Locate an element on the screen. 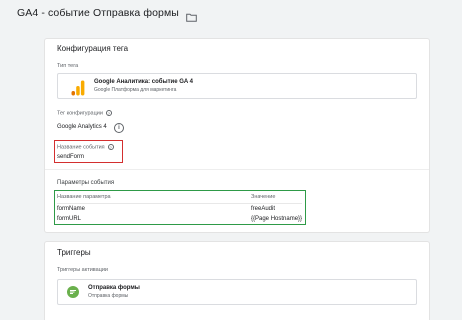  event-name-label: Название события? is located at coordinates (85, 147).